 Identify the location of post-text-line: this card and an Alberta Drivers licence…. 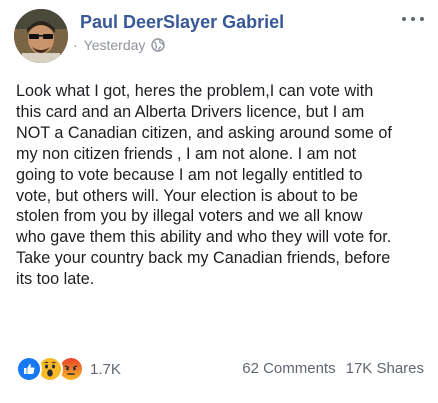
(190, 111).